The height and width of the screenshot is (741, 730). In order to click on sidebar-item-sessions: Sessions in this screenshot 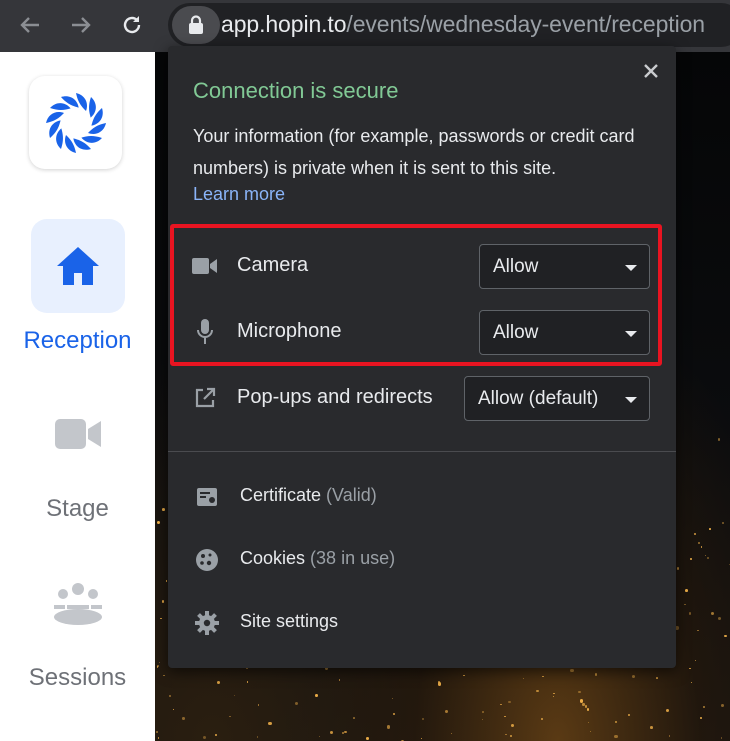, I will do `click(77, 624)`.